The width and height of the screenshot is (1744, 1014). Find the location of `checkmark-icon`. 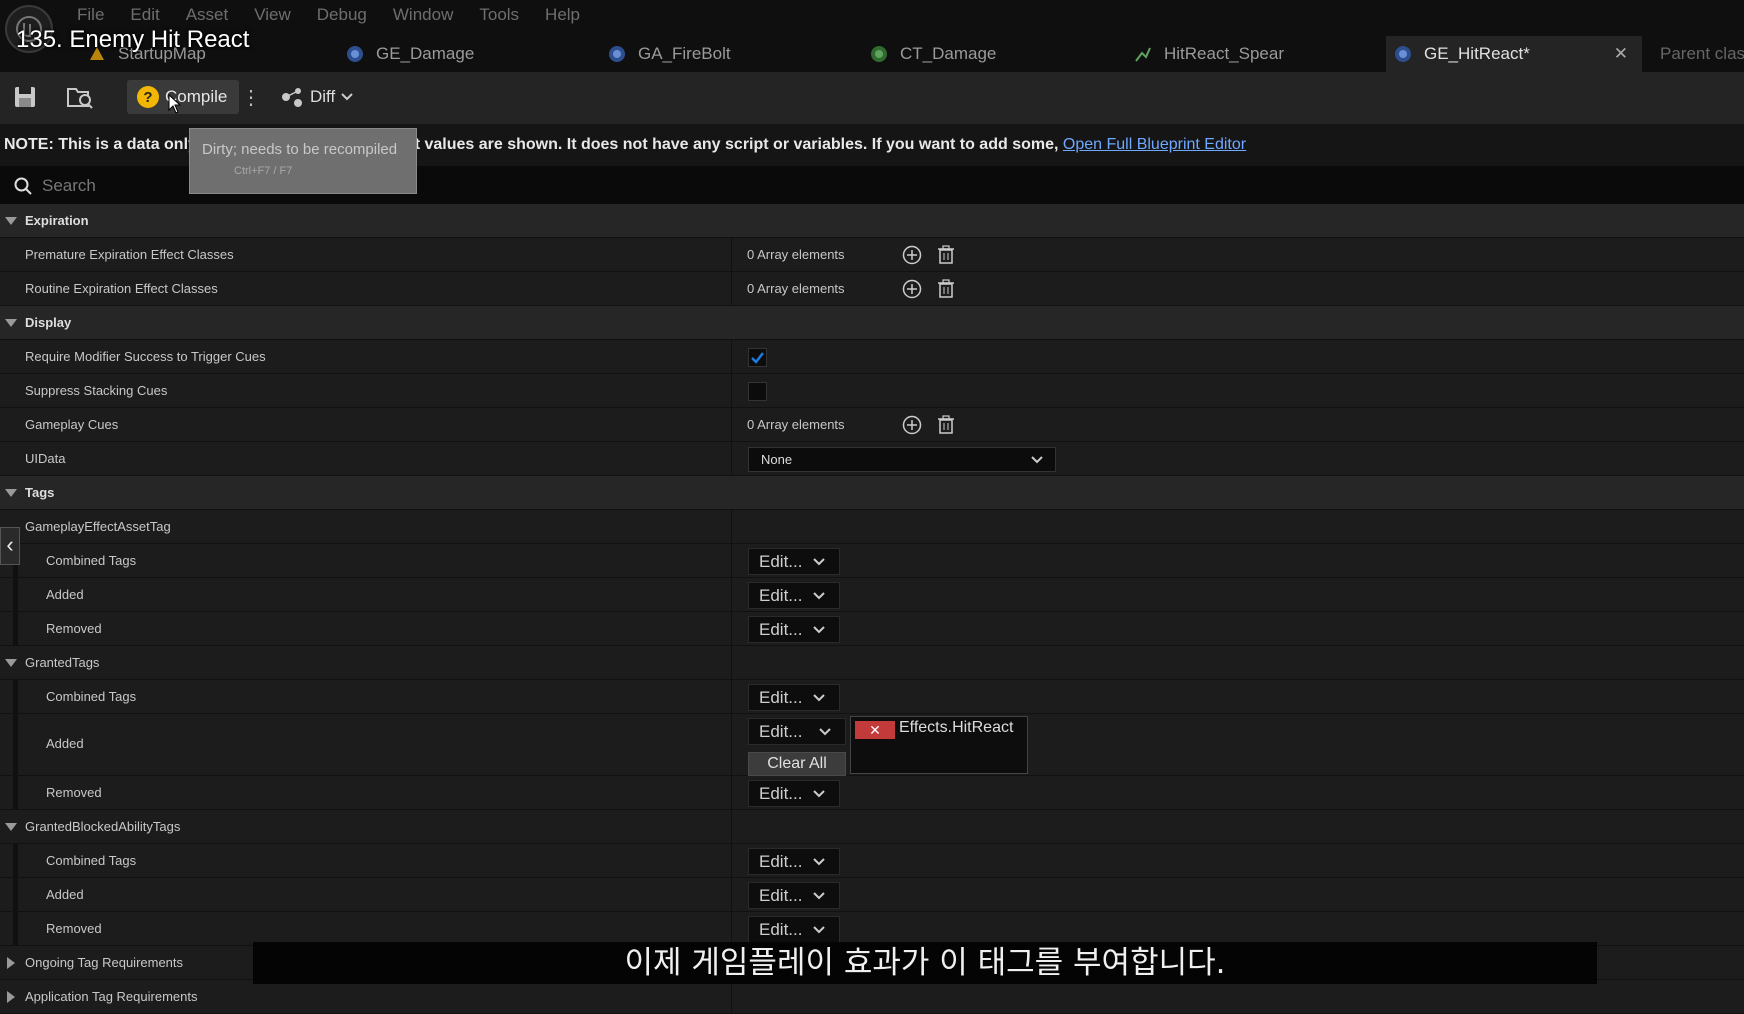

checkmark-icon is located at coordinates (757, 358).